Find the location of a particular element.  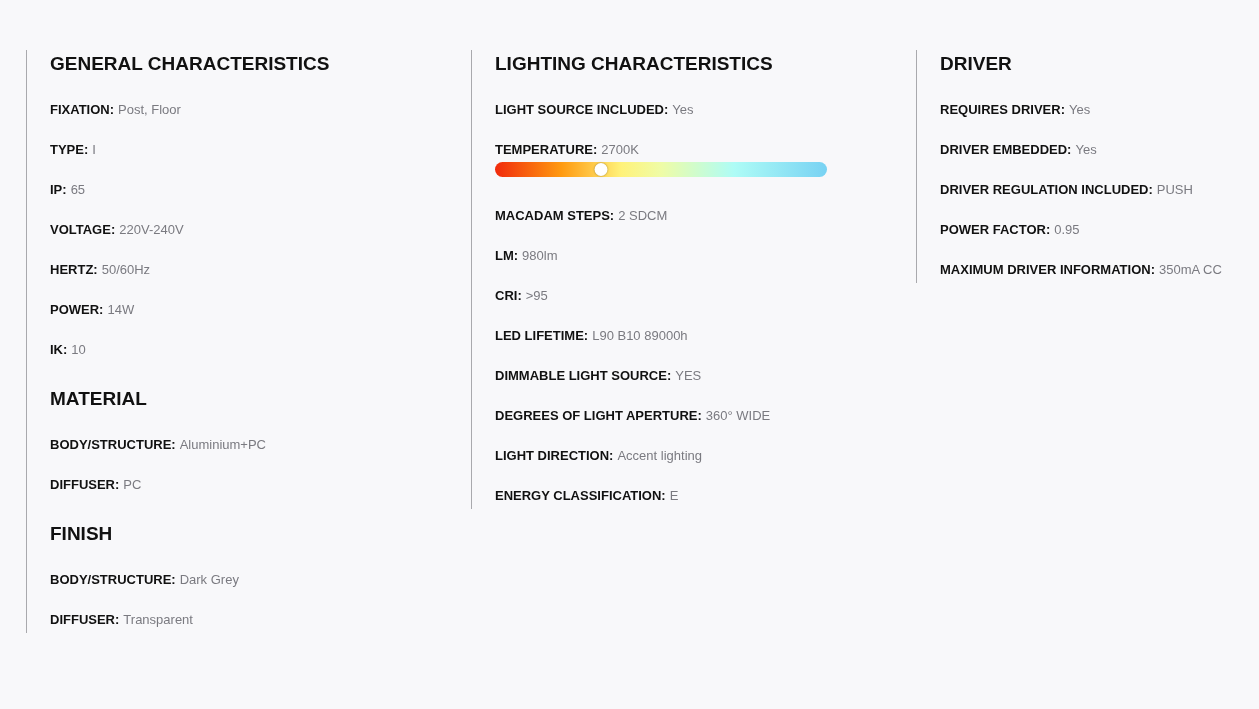

spec-value: YES is located at coordinates (688, 376).